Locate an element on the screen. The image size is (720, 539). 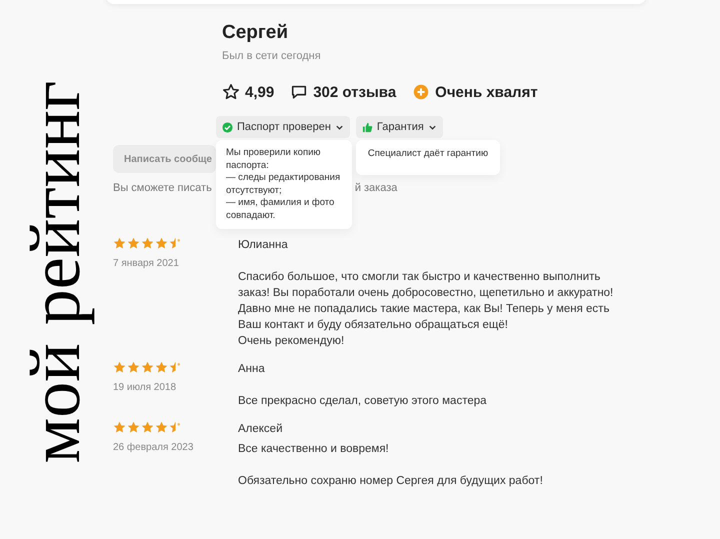
review-text: Спасибо большое, что смогли так быстро и качественно выполнить заказ! Вы поработали очень добросовестно, щепетильно и аккуратно! Давно мне не попадались такие мастера, как Вы! Теперь у меня есть Ваш контакт и буду обязательно обращаться ещё! Очень рекомендую! is located at coordinates (426, 309).